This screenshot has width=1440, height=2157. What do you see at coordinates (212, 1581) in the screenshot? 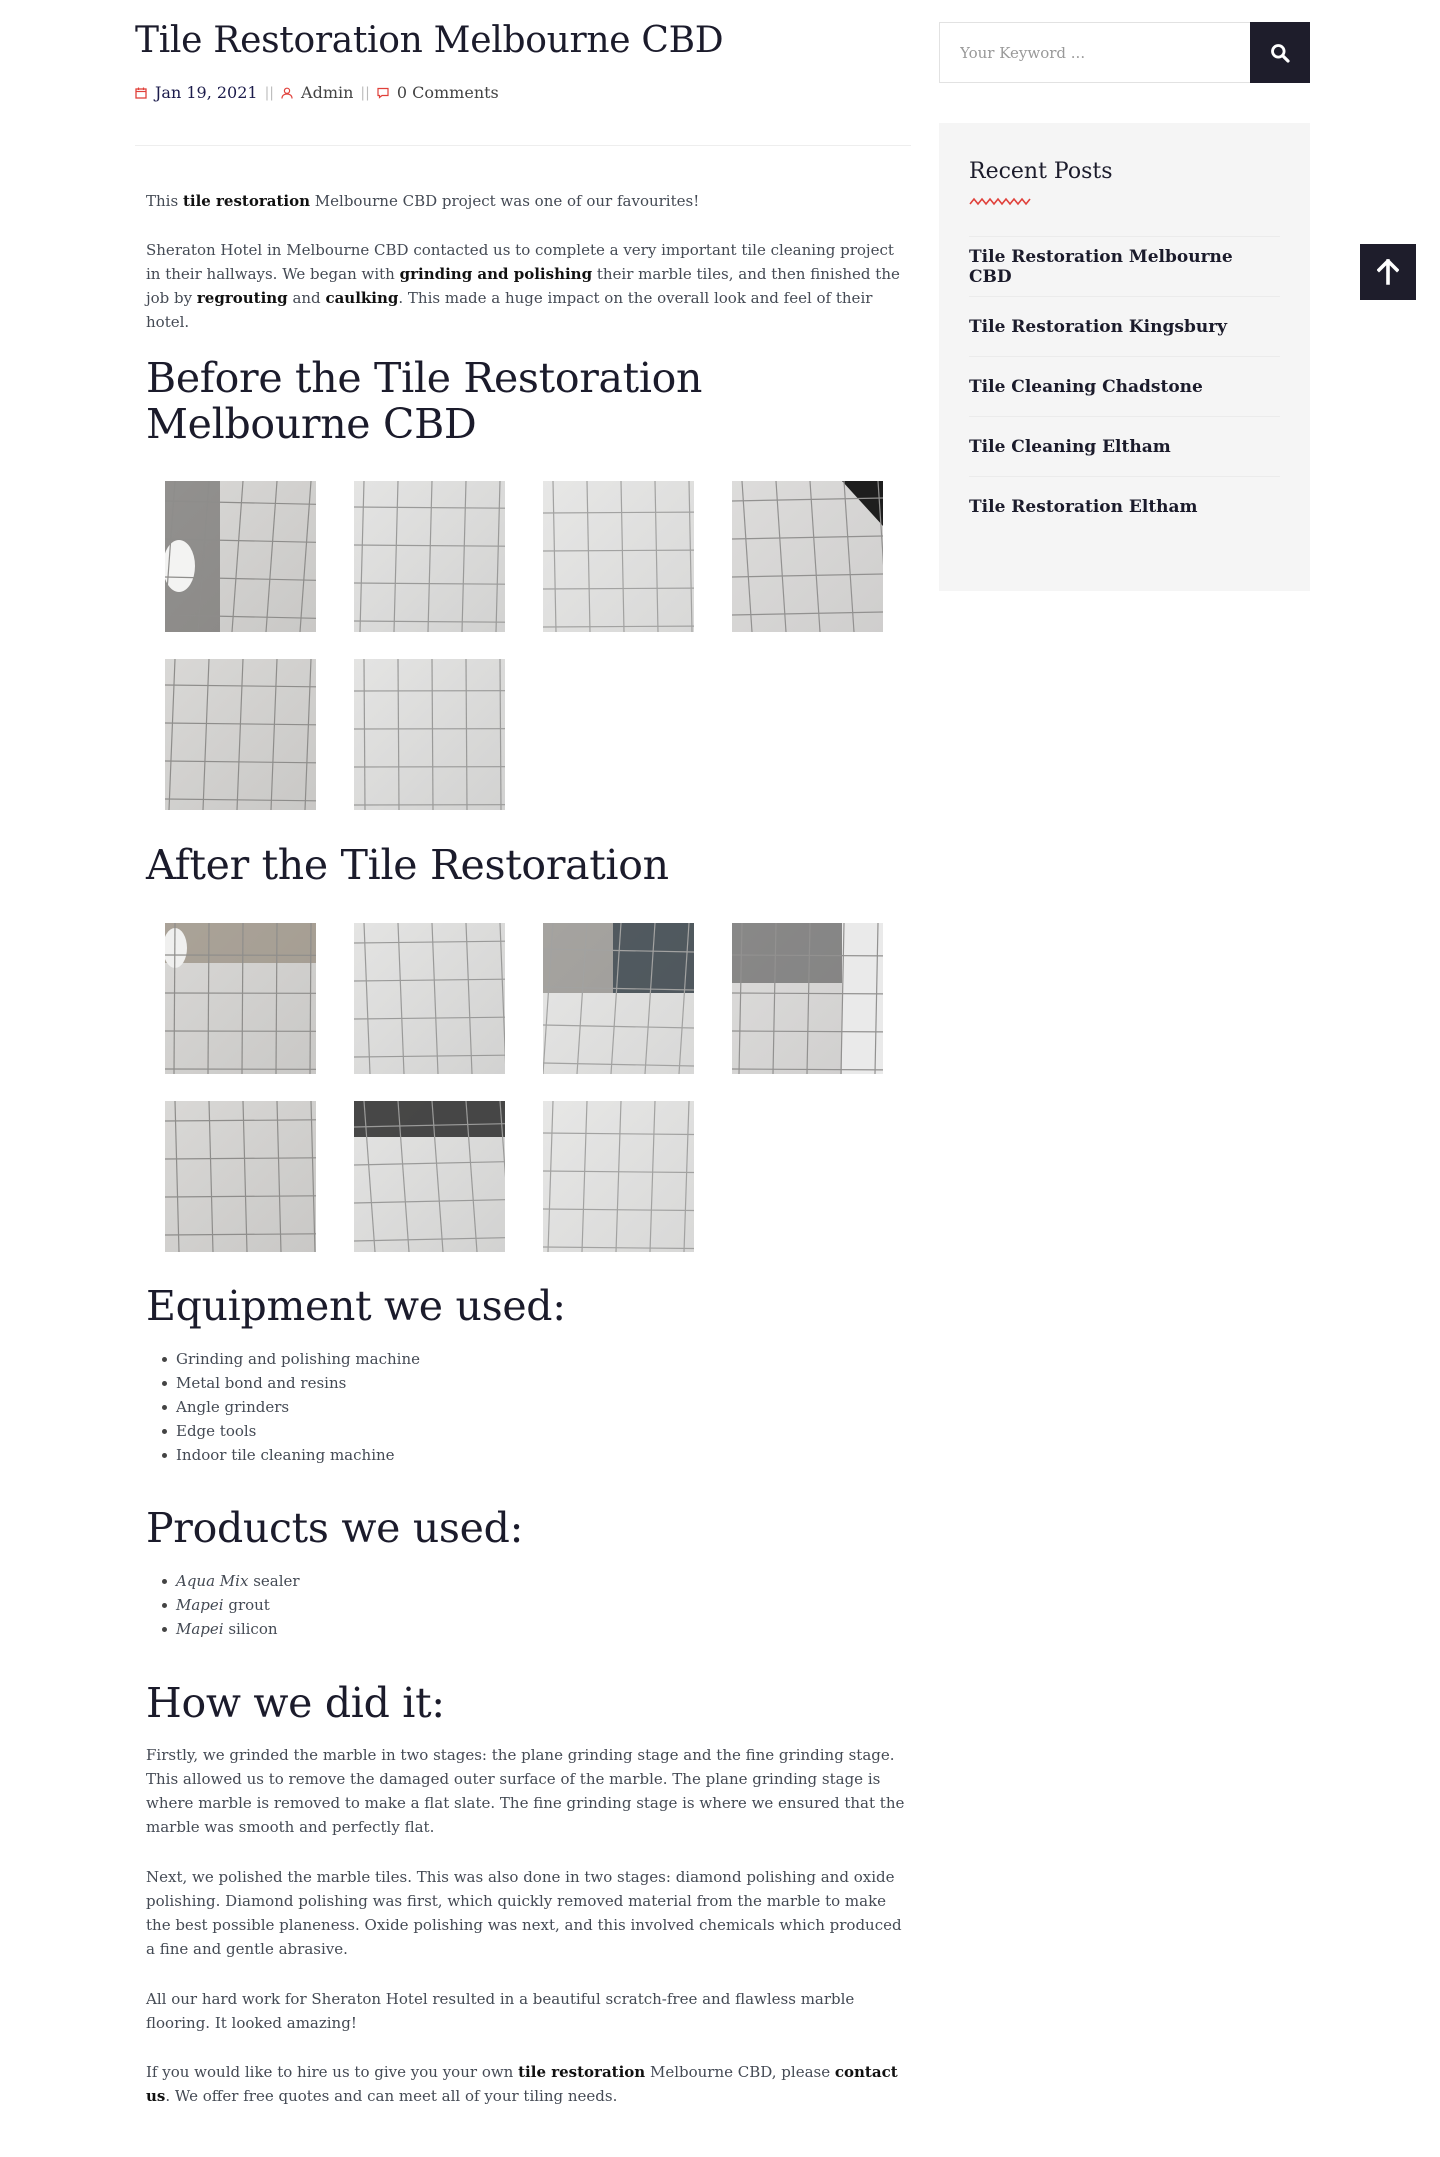
I see `product-brand: Aqua Mix` at bounding box center [212, 1581].